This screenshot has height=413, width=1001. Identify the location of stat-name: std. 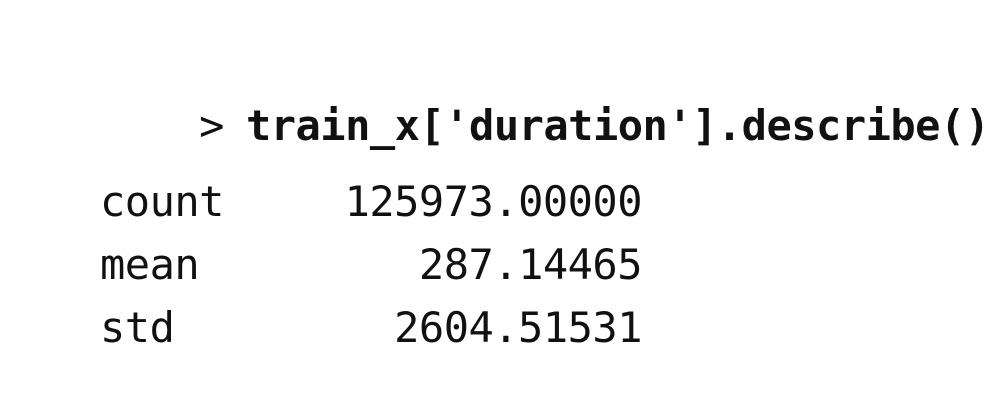
(137, 327).